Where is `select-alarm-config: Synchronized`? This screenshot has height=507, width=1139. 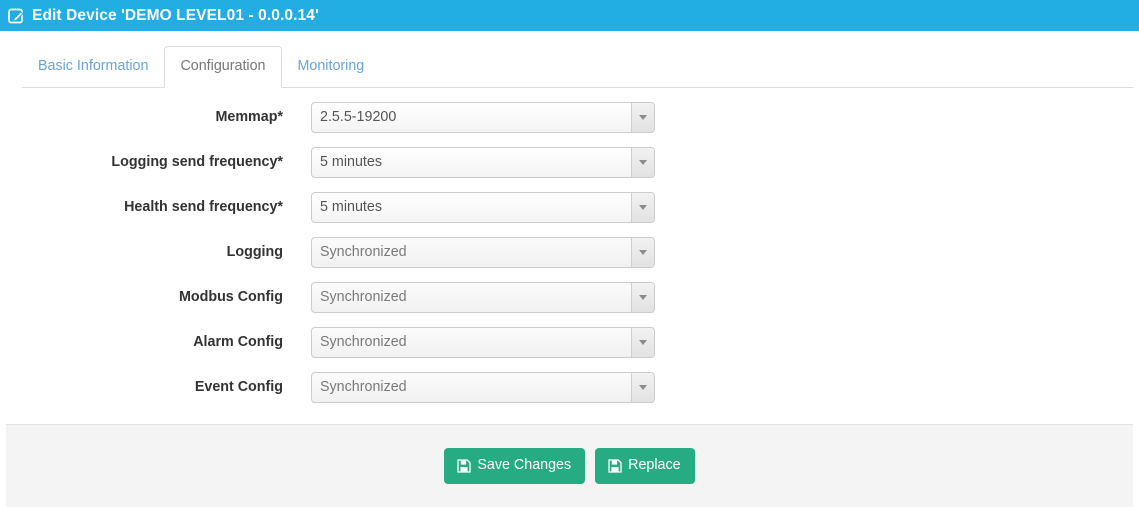 select-alarm-config: Synchronized is located at coordinates (483, 342).